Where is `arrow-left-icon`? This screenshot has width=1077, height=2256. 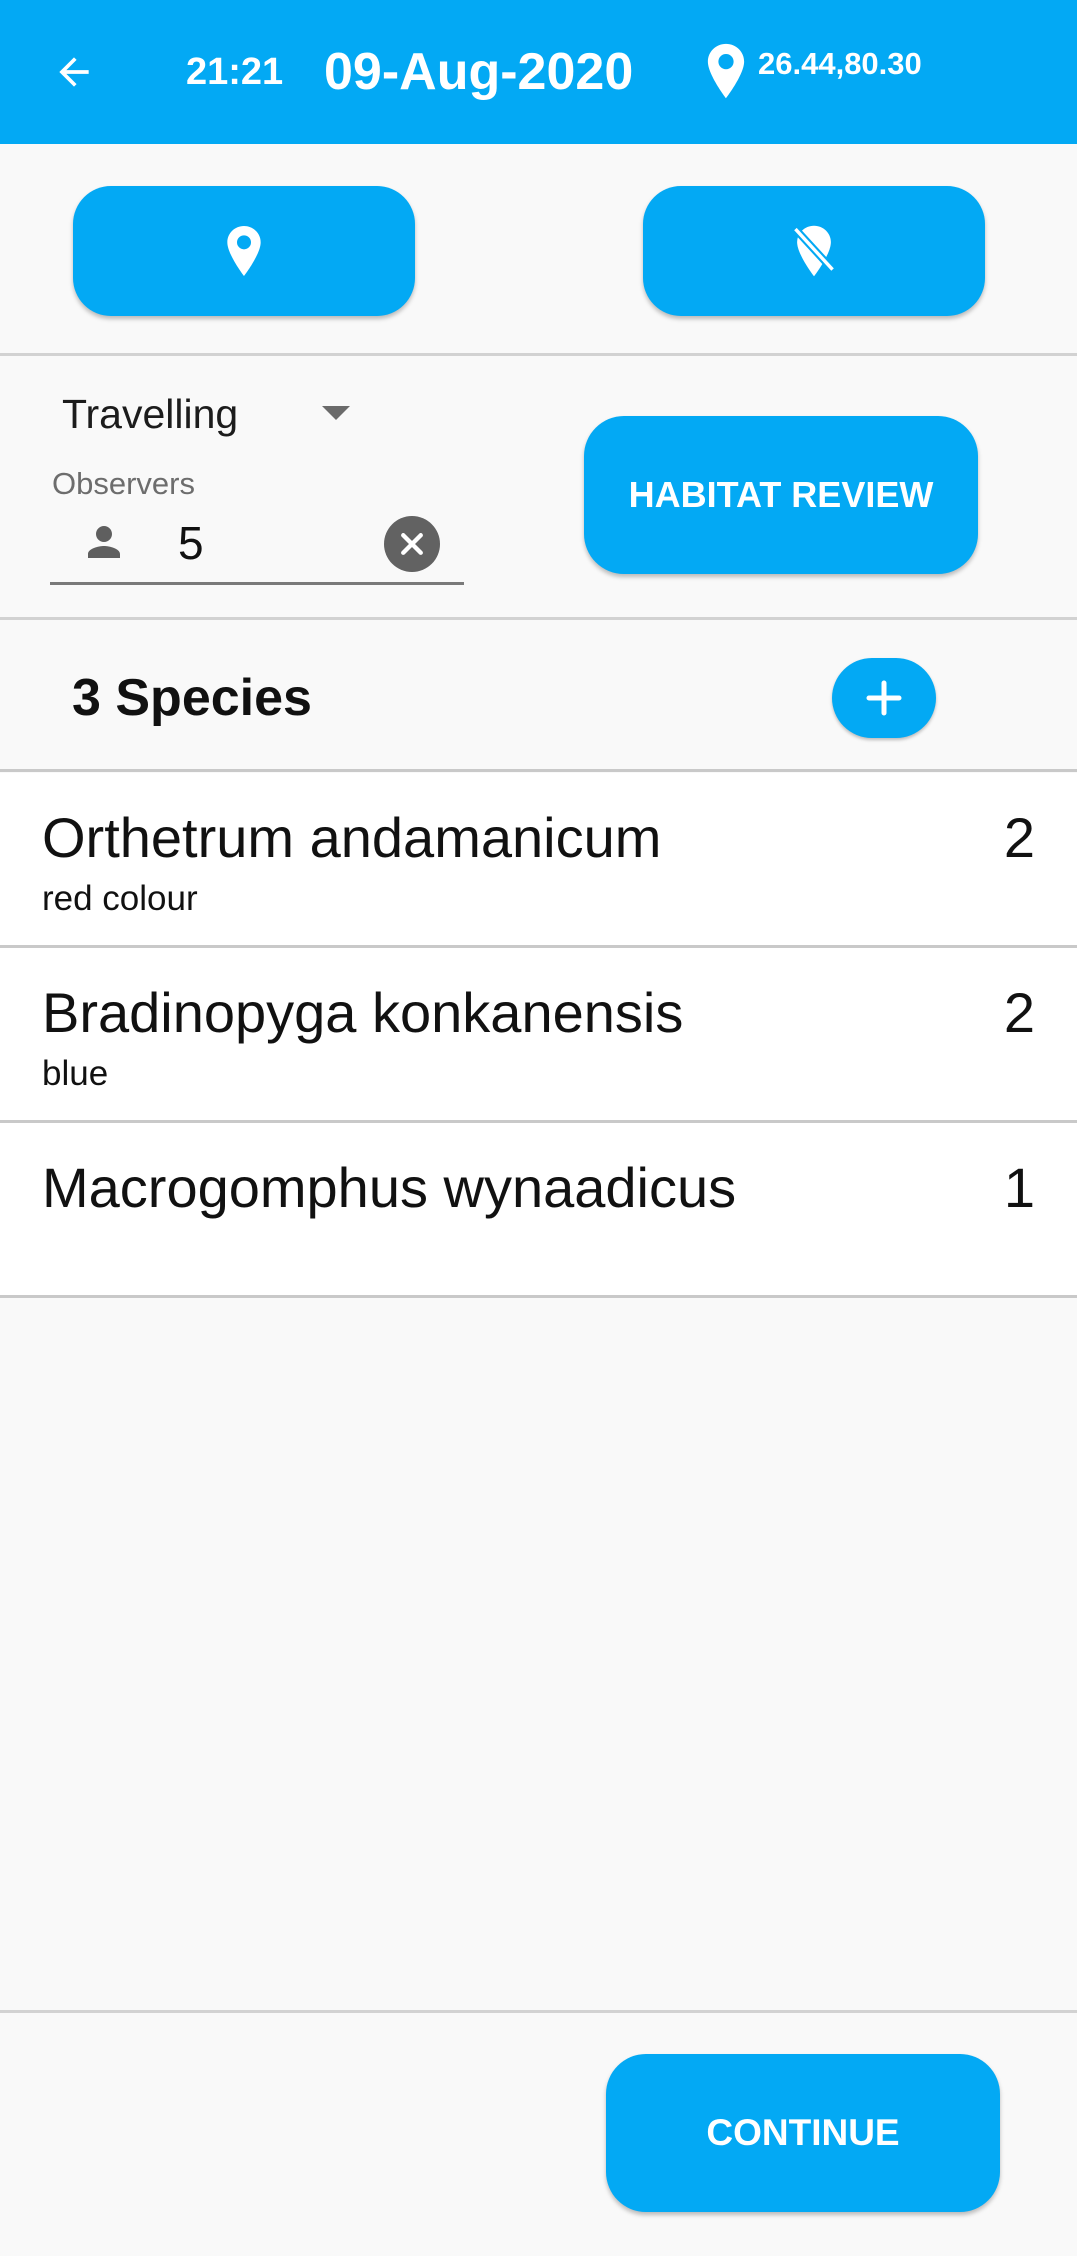
arrow-left-icon is located at coordinates (74, 72).